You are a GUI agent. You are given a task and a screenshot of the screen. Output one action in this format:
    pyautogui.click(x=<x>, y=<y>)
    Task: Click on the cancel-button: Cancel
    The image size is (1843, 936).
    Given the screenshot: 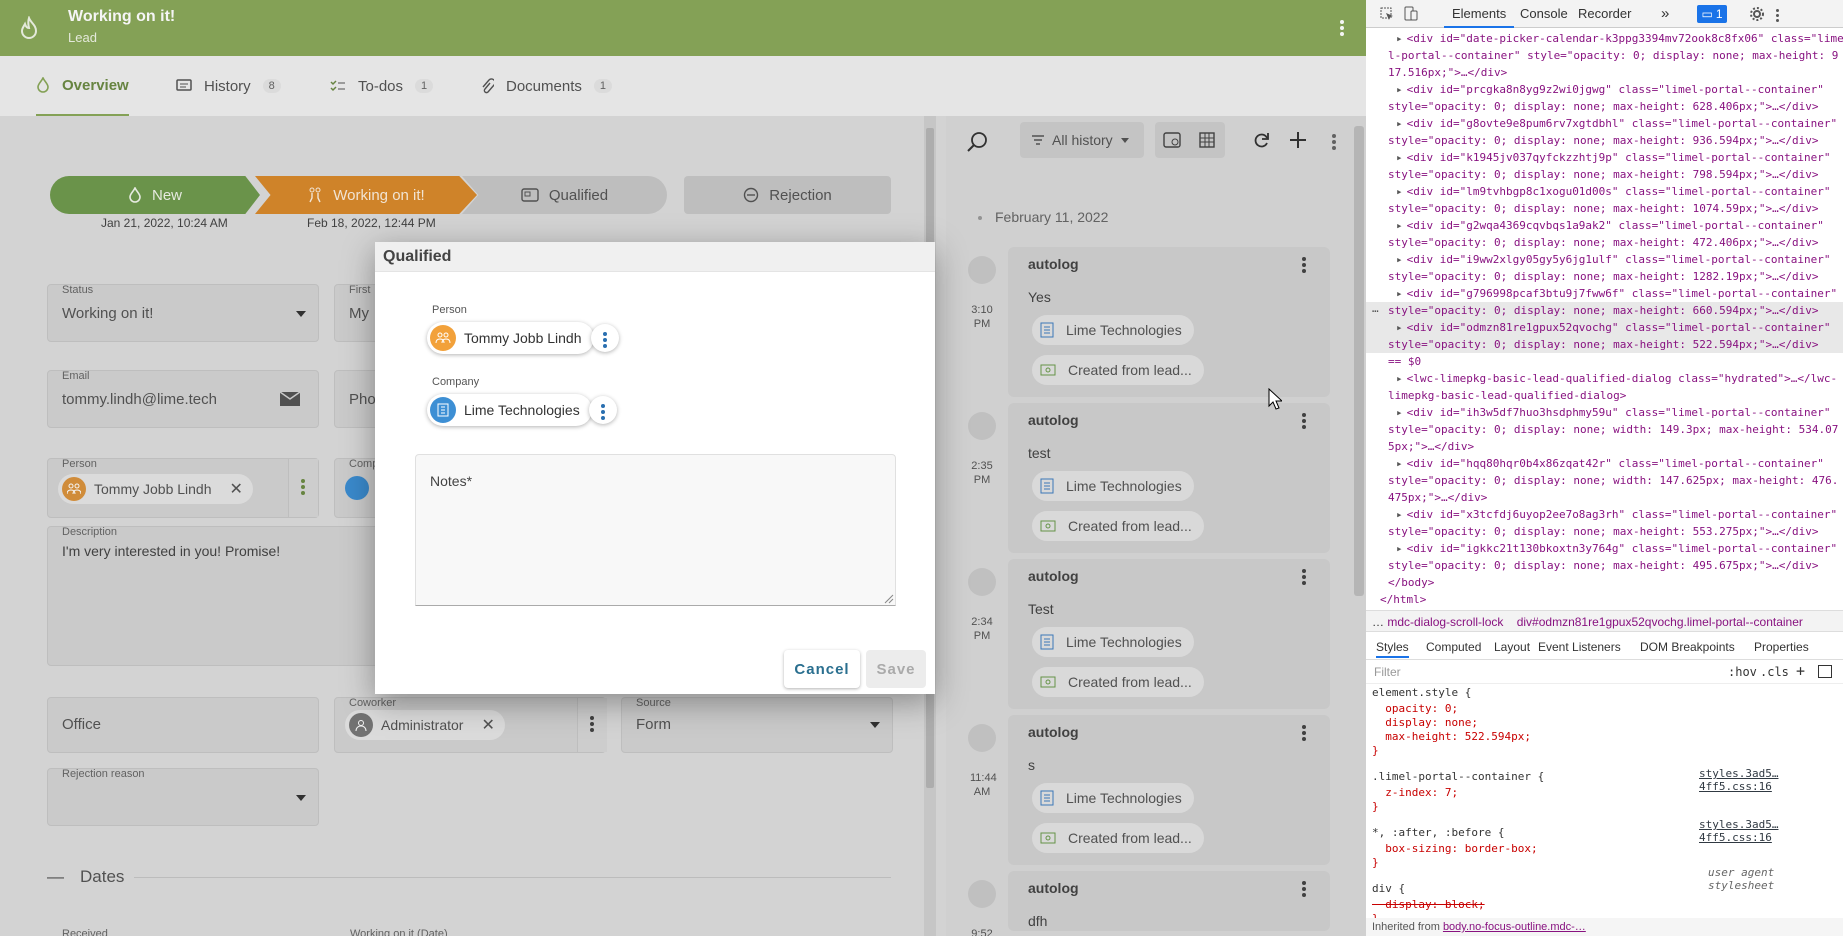 What is the action you would take?
    pyautogui.click(x=822, y=669)
    